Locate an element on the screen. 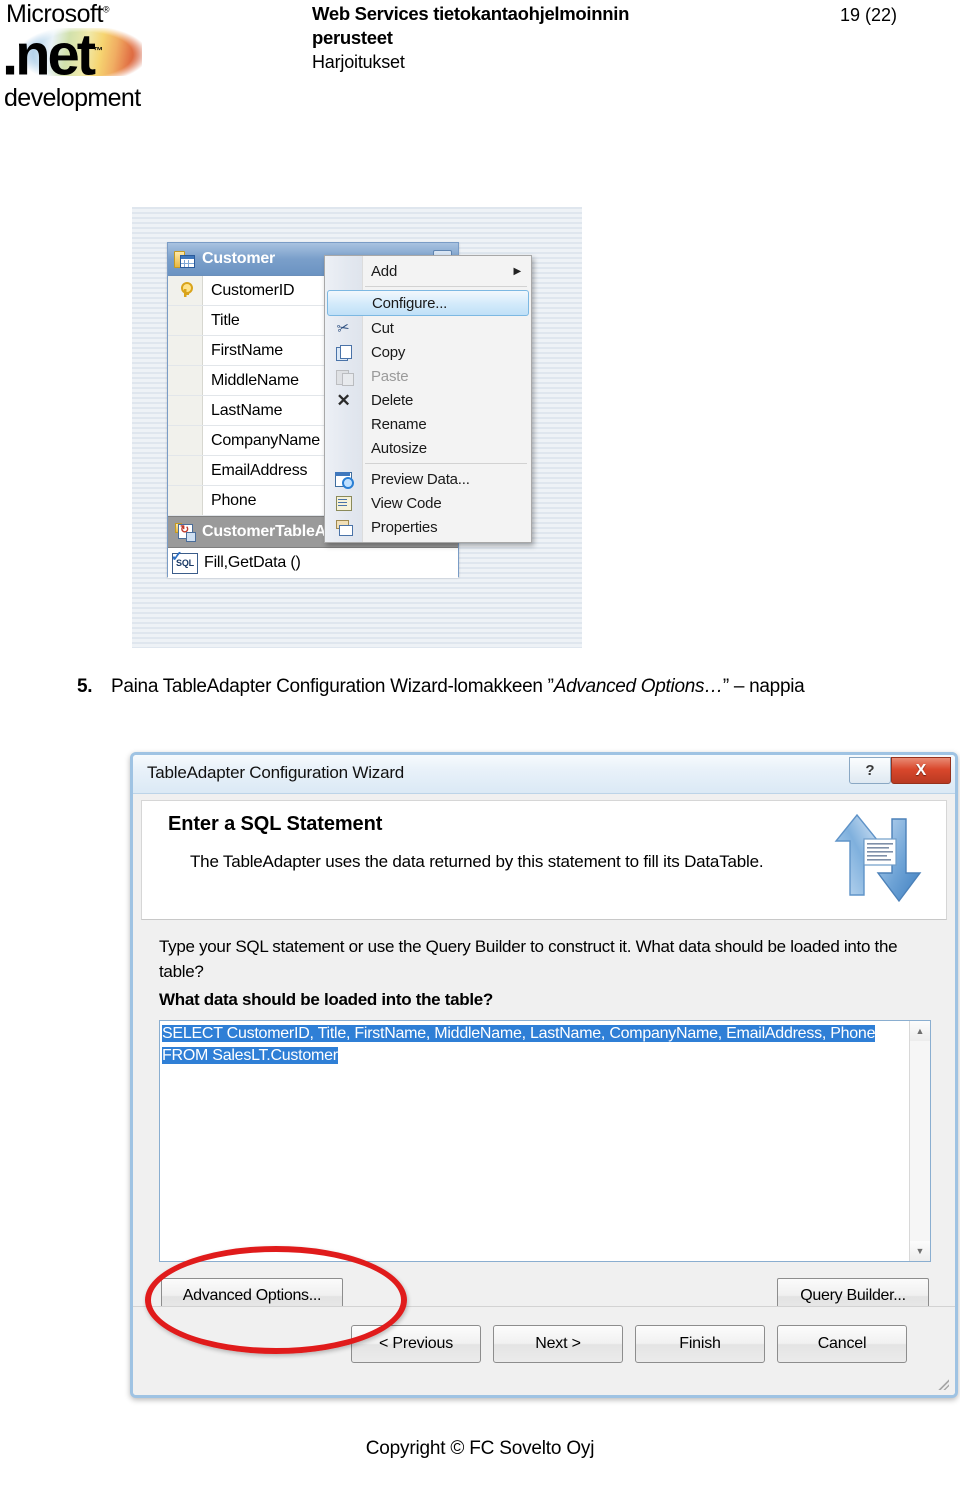 This screenshot has width=960, height=1491. menu-item-properties: Properties is located at coordinates (428, 527).